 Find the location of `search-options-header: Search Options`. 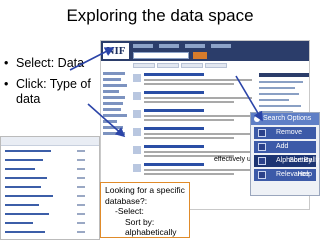

search-options-header: Search Options is located at coordinates (285, 119).